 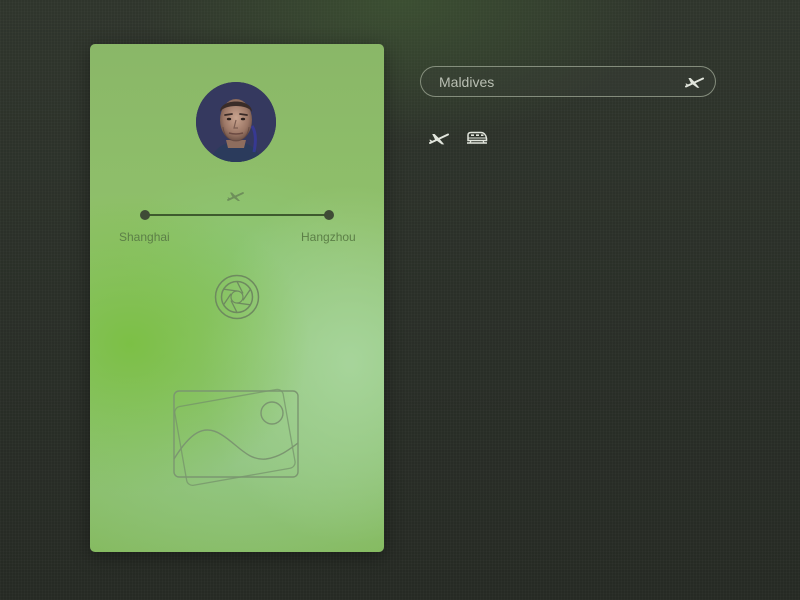 I want to click on avatar, so click(x=236, y=122).